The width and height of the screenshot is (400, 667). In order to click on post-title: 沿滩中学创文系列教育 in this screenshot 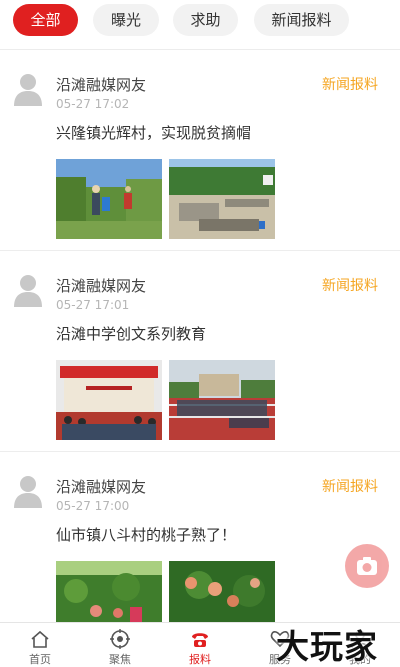, I will do `click(131, 333)`.